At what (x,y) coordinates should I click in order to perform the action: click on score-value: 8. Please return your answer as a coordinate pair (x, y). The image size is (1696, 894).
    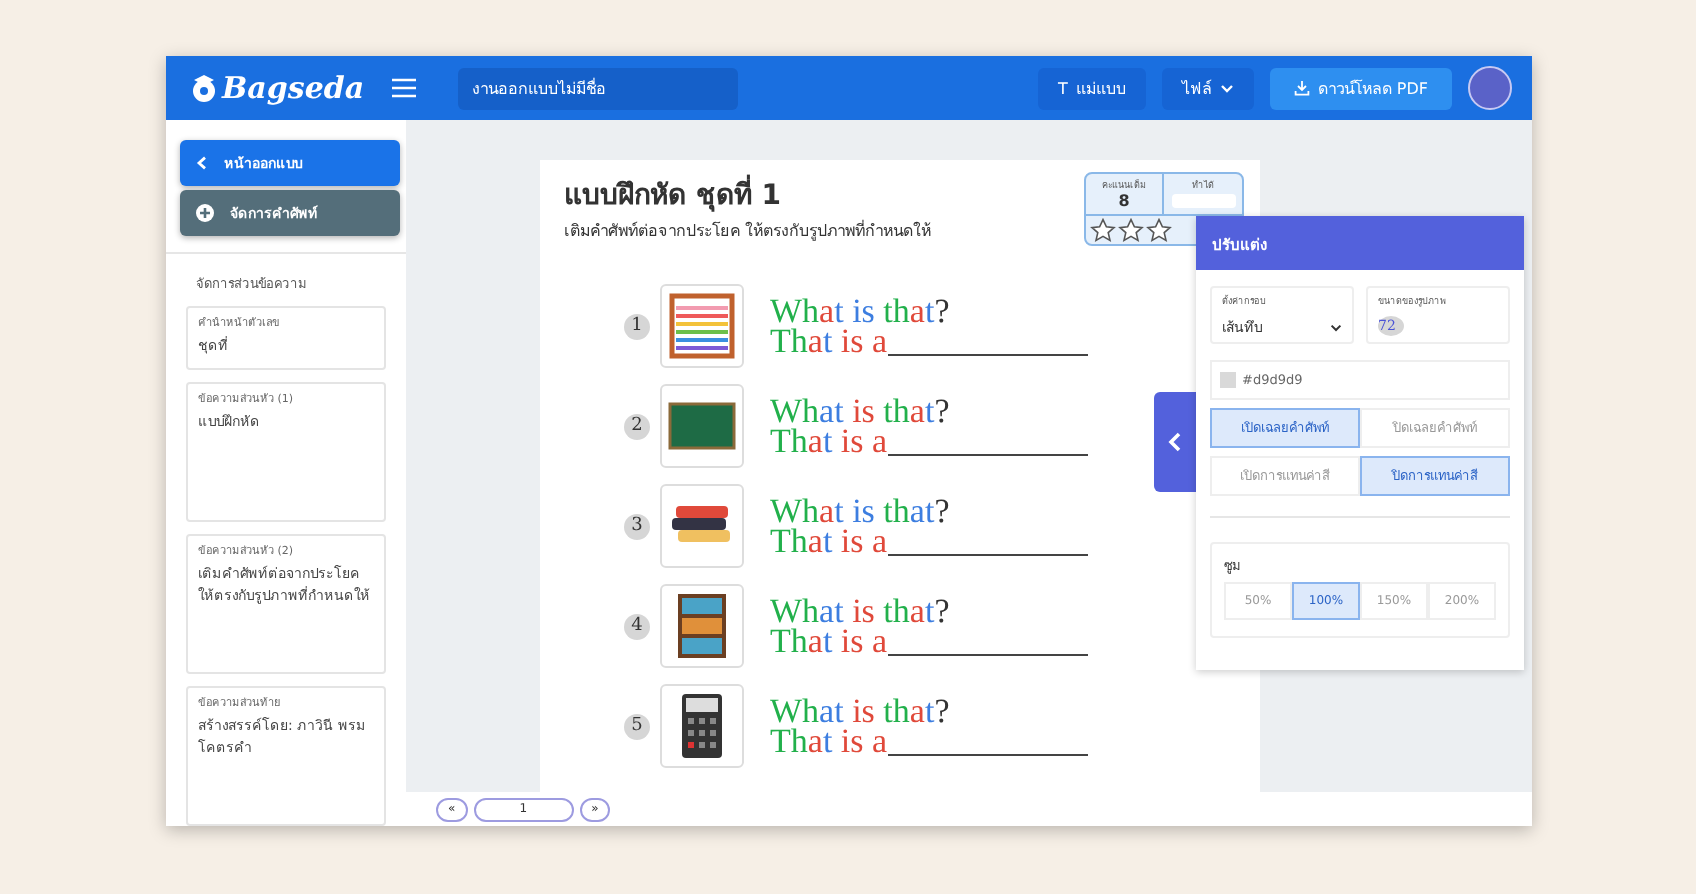
    Looking at the image, I should click on (1124, 201).